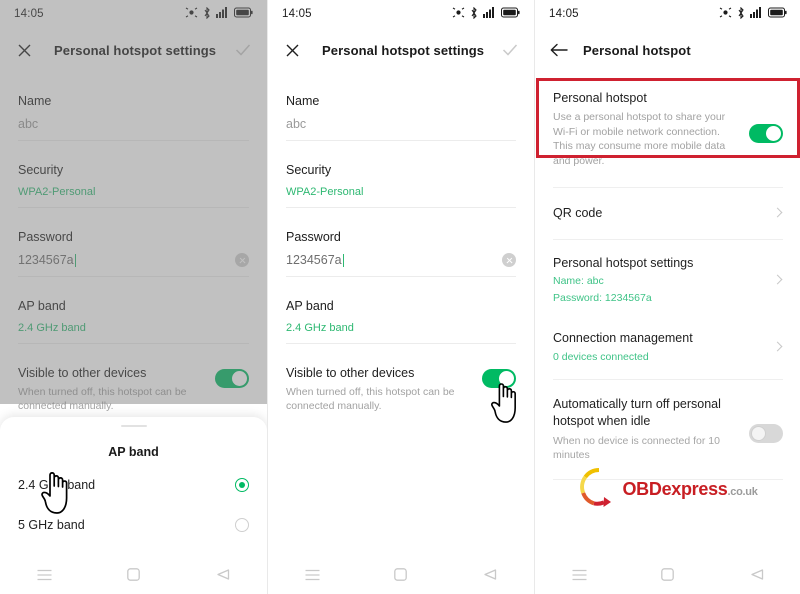 This screenshot has height=594, width=800. What do you see at coordinates (642, 489) in the screenshot?
I see `logo-brand-obd: OBD` at bounding box center [642, 489].